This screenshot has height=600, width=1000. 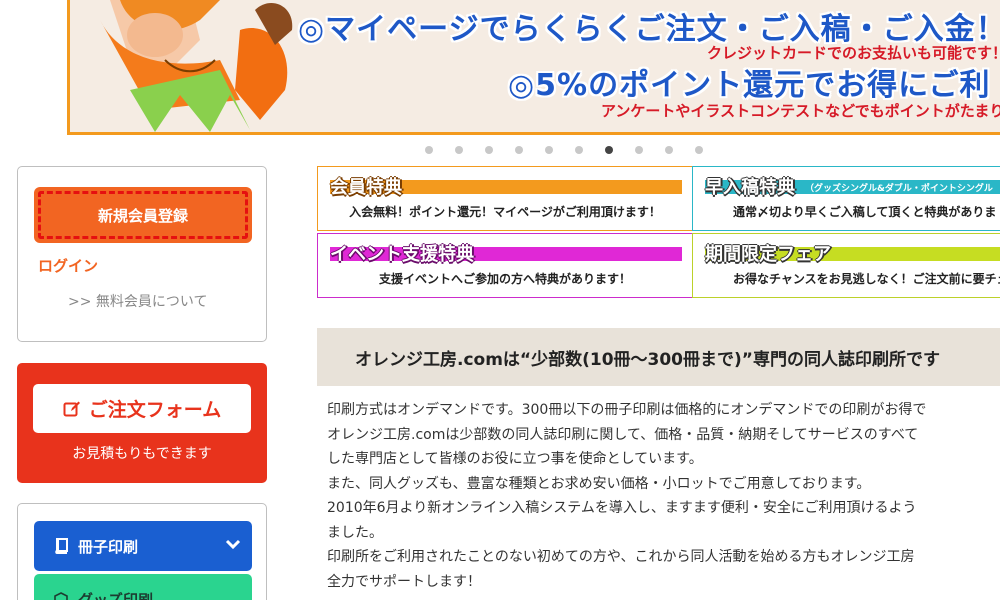 I want to click on about-heading-text: オレンジ工房.comは“少部数(10冊～300冊まで)”専門の同人誌印刷所です, so click(x=647, y=359).